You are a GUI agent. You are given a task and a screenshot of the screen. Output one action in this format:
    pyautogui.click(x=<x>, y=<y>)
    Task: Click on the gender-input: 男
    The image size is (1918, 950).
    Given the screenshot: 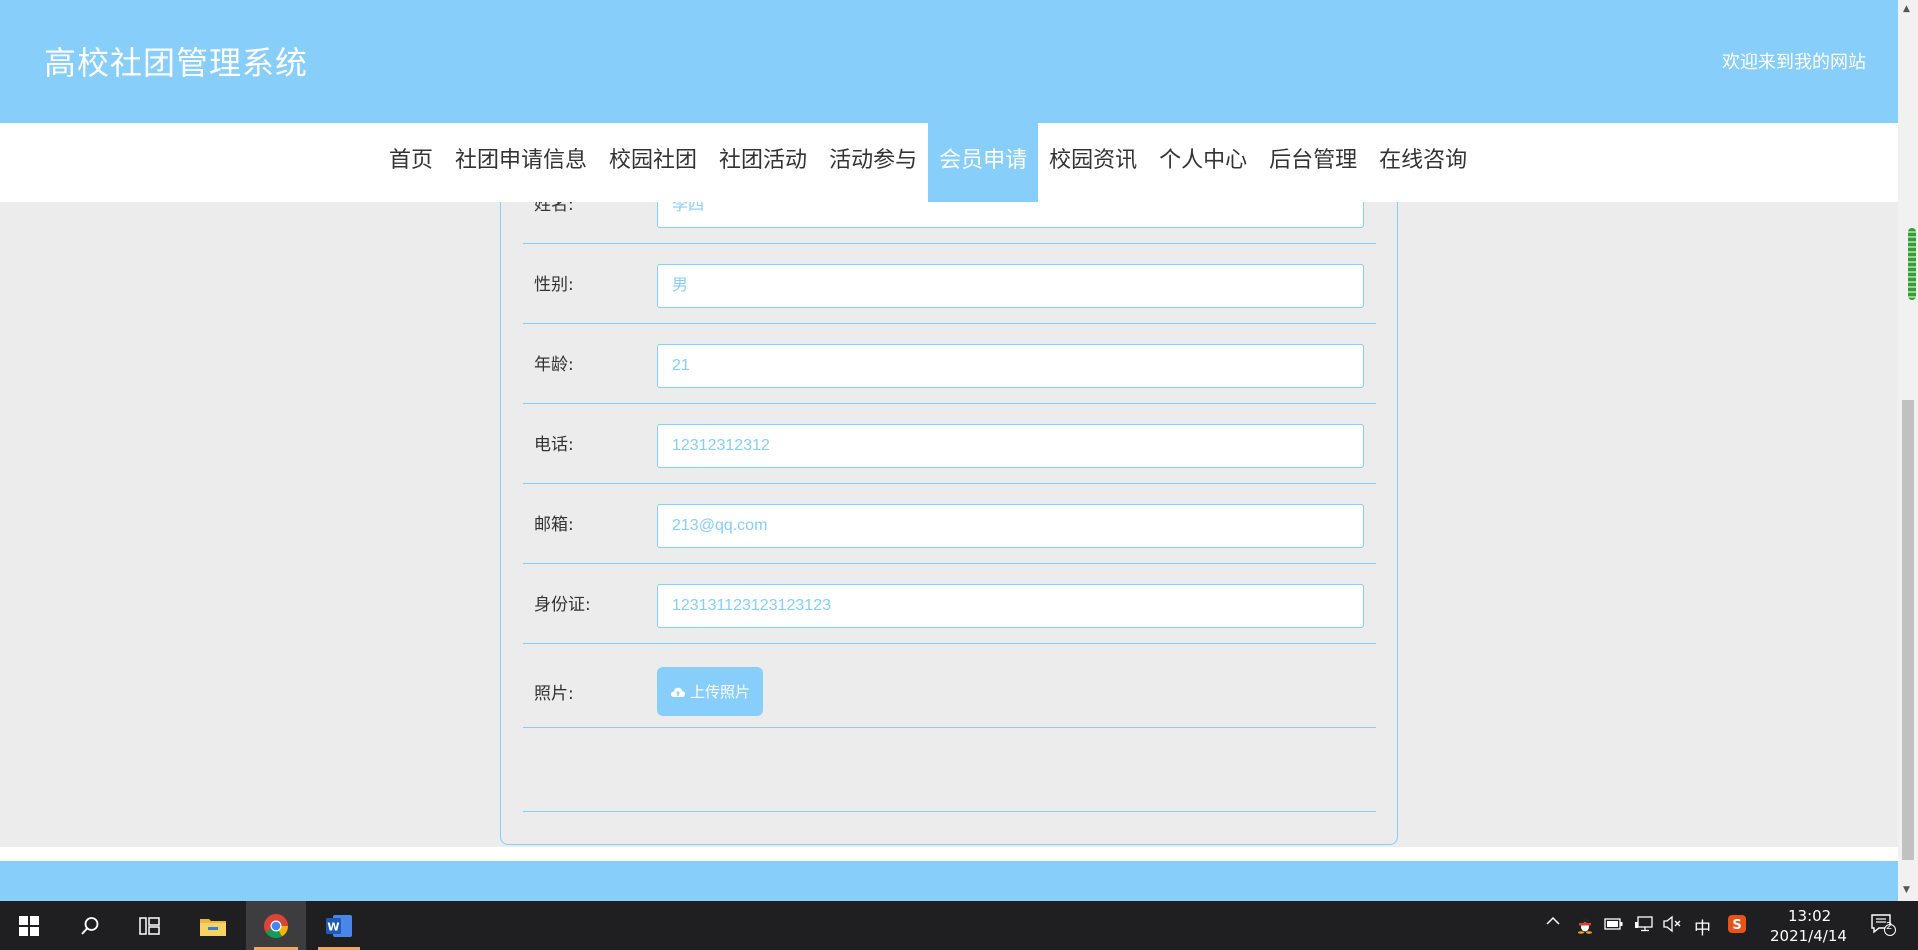 What is the action you would take?
    pyautogui.click(x=1010, y=286)
    